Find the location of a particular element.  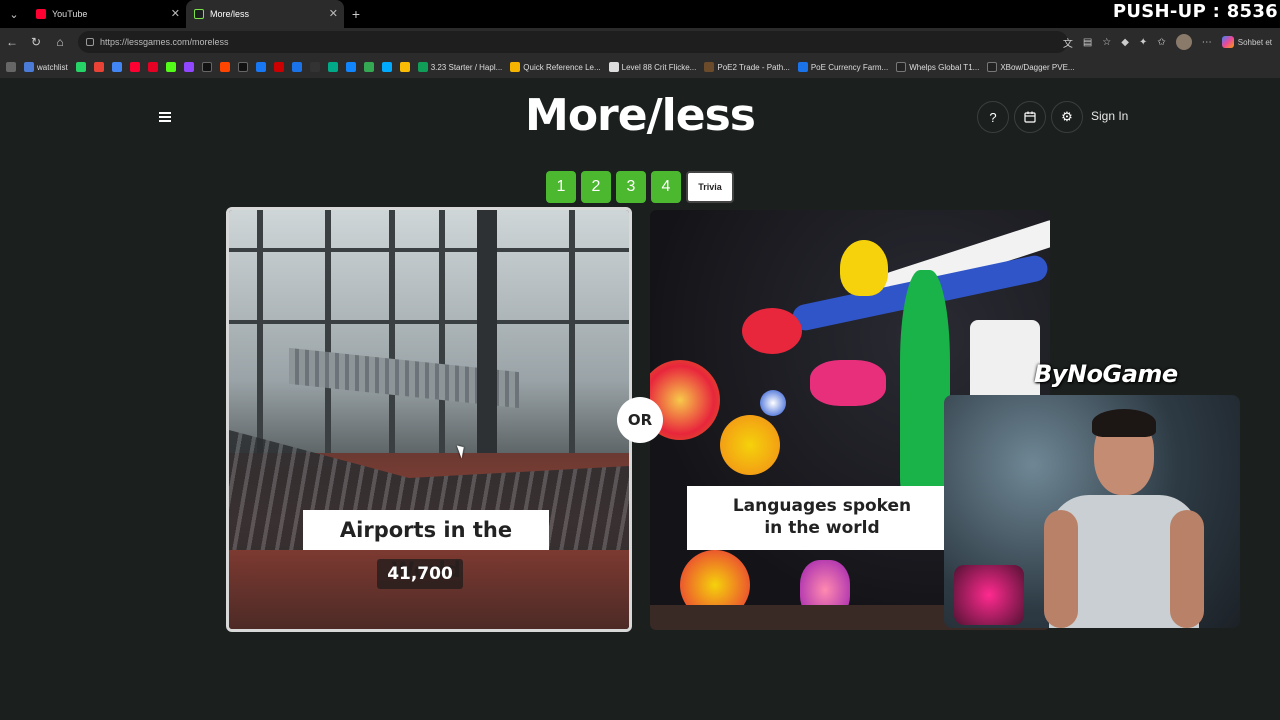

page-icon is located at coordinates (613, 67).